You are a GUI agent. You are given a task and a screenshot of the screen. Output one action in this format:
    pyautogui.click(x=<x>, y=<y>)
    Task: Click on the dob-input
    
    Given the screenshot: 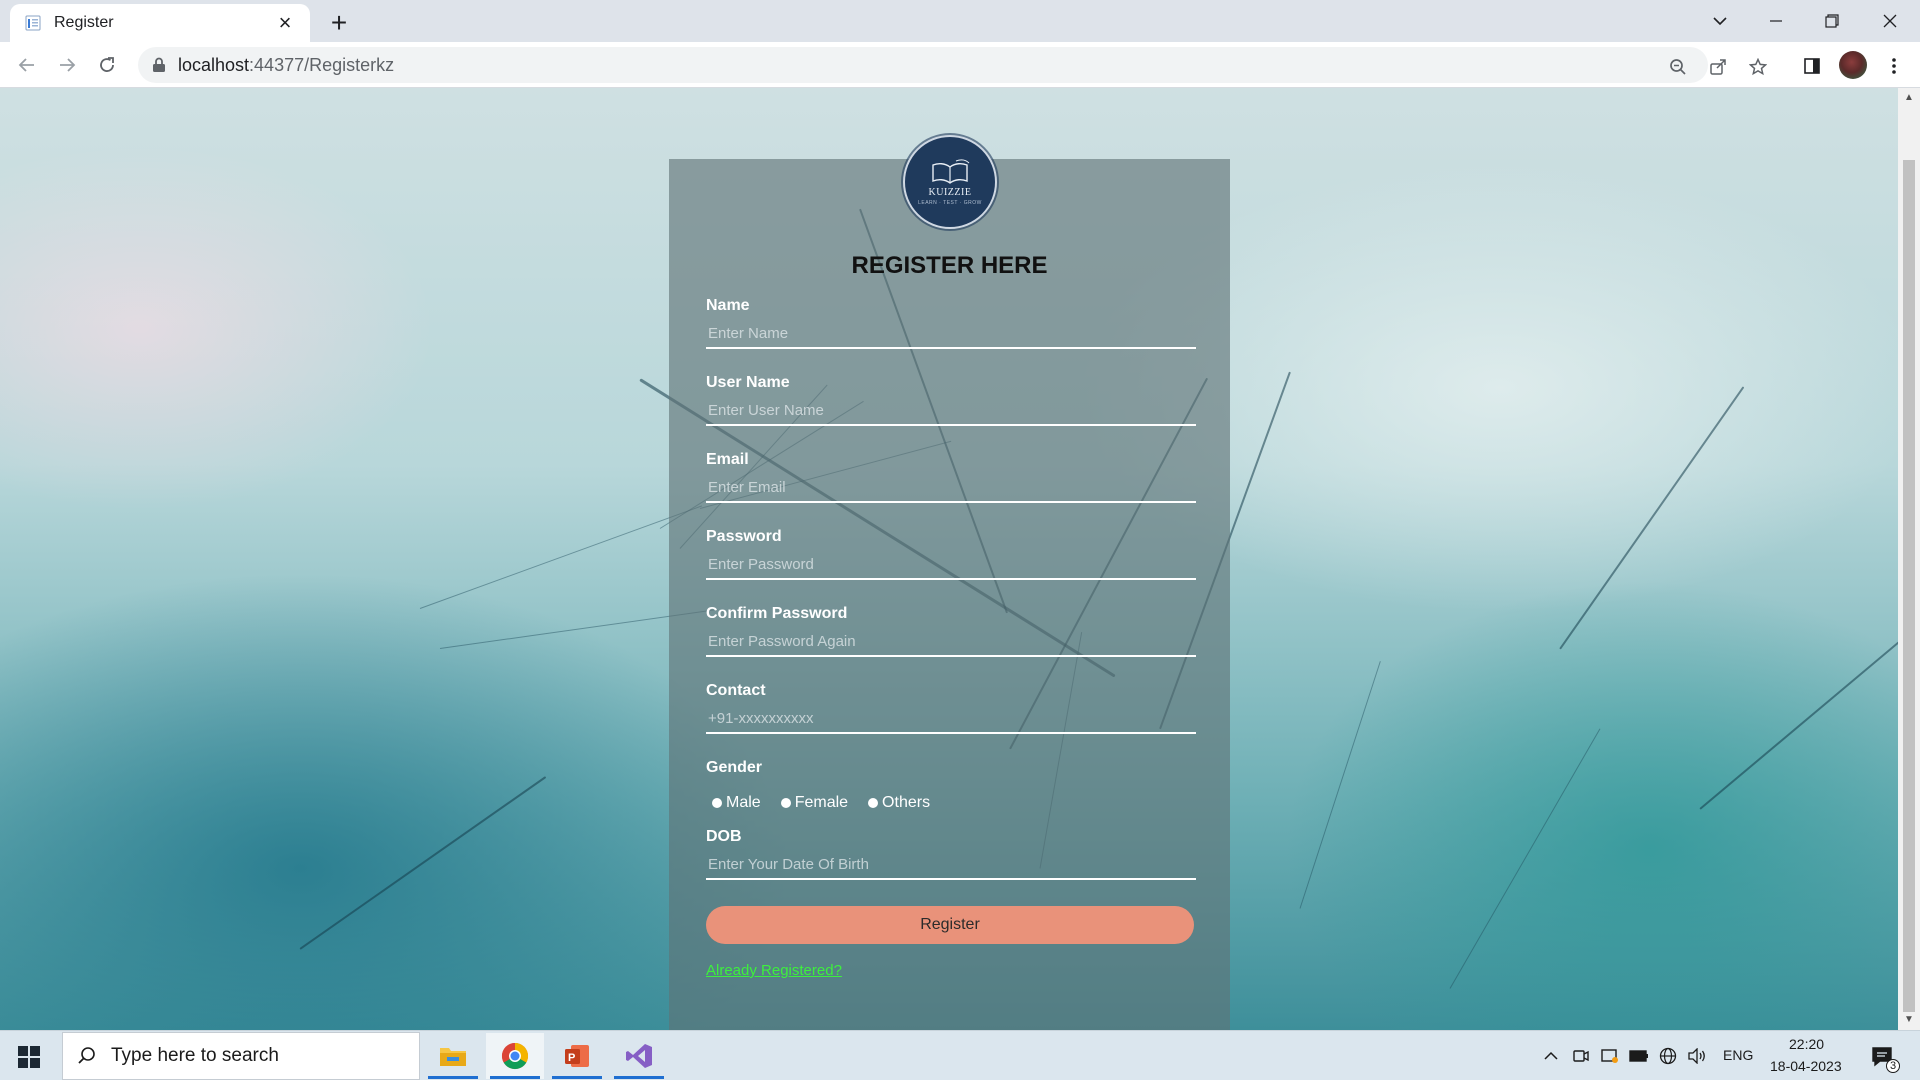 What is the action you would take?
    pyautogui.click(x=951, y=865)
    